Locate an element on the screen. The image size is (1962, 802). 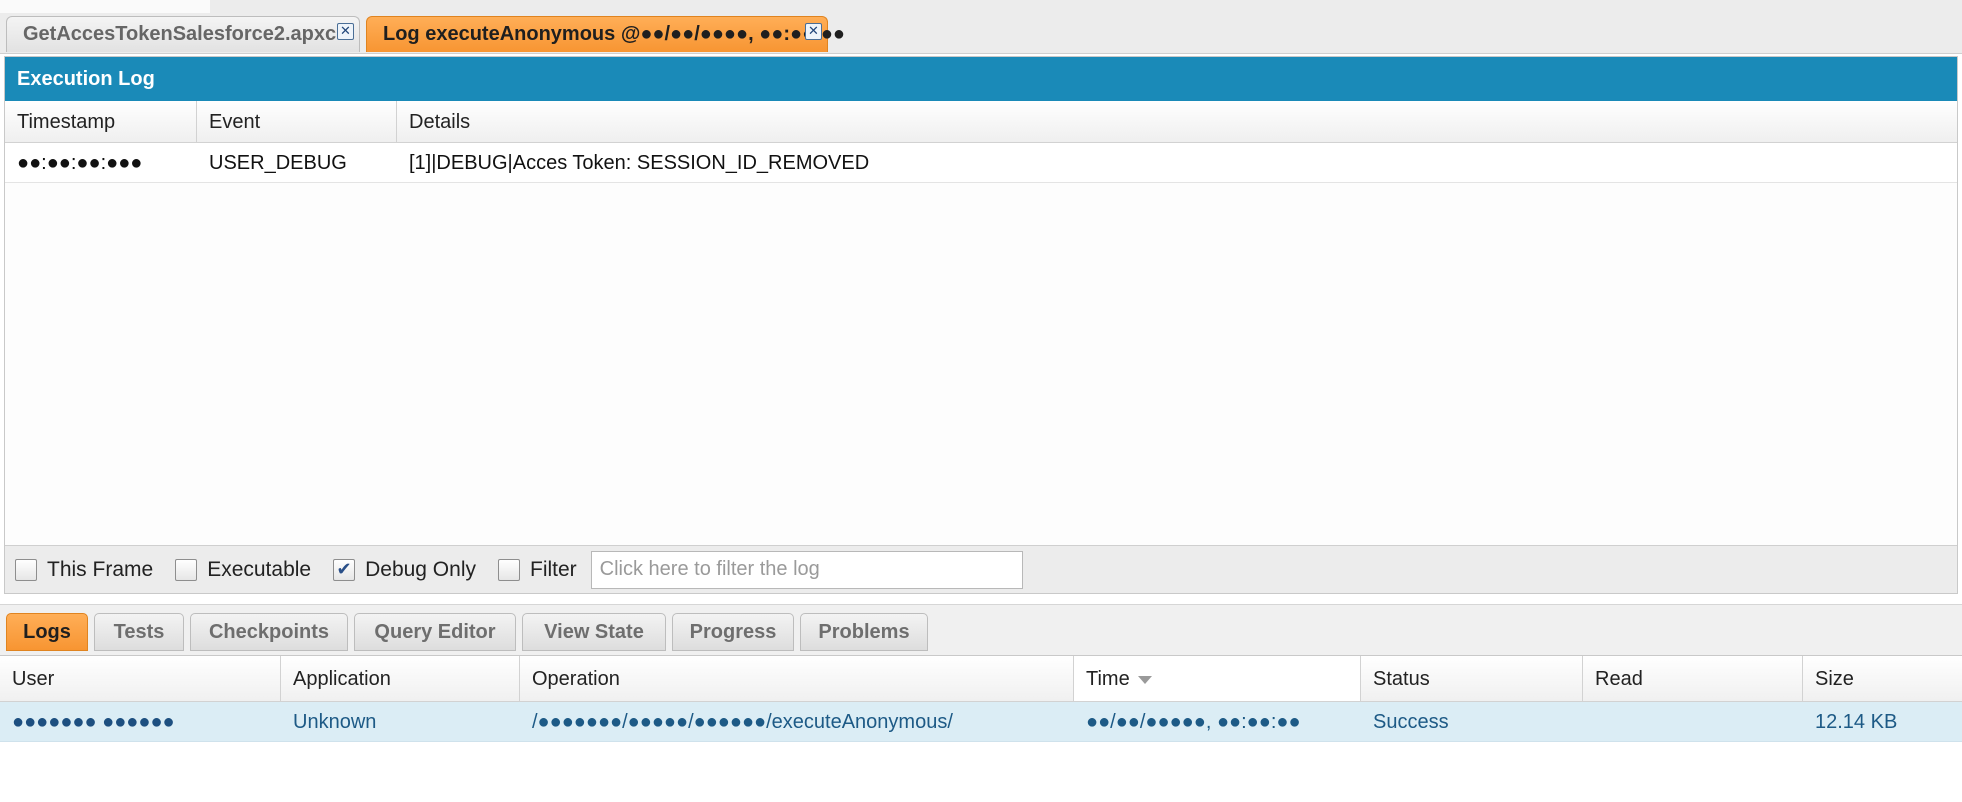
debug-only-checkbox: ✔ Debug Only is located at coordinates (404, 570).